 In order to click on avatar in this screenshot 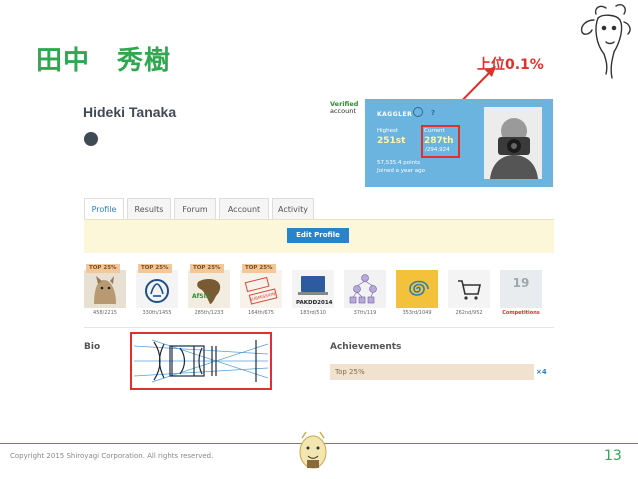, I will do `click(513, 143)`.